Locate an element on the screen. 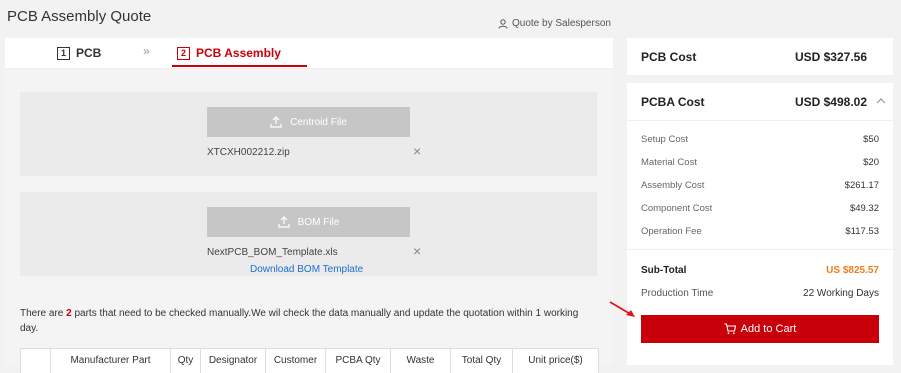 This screenshot has height=373, width=901. pcba-cost-value: USD $498.02 is located at coordinates (830, 102).